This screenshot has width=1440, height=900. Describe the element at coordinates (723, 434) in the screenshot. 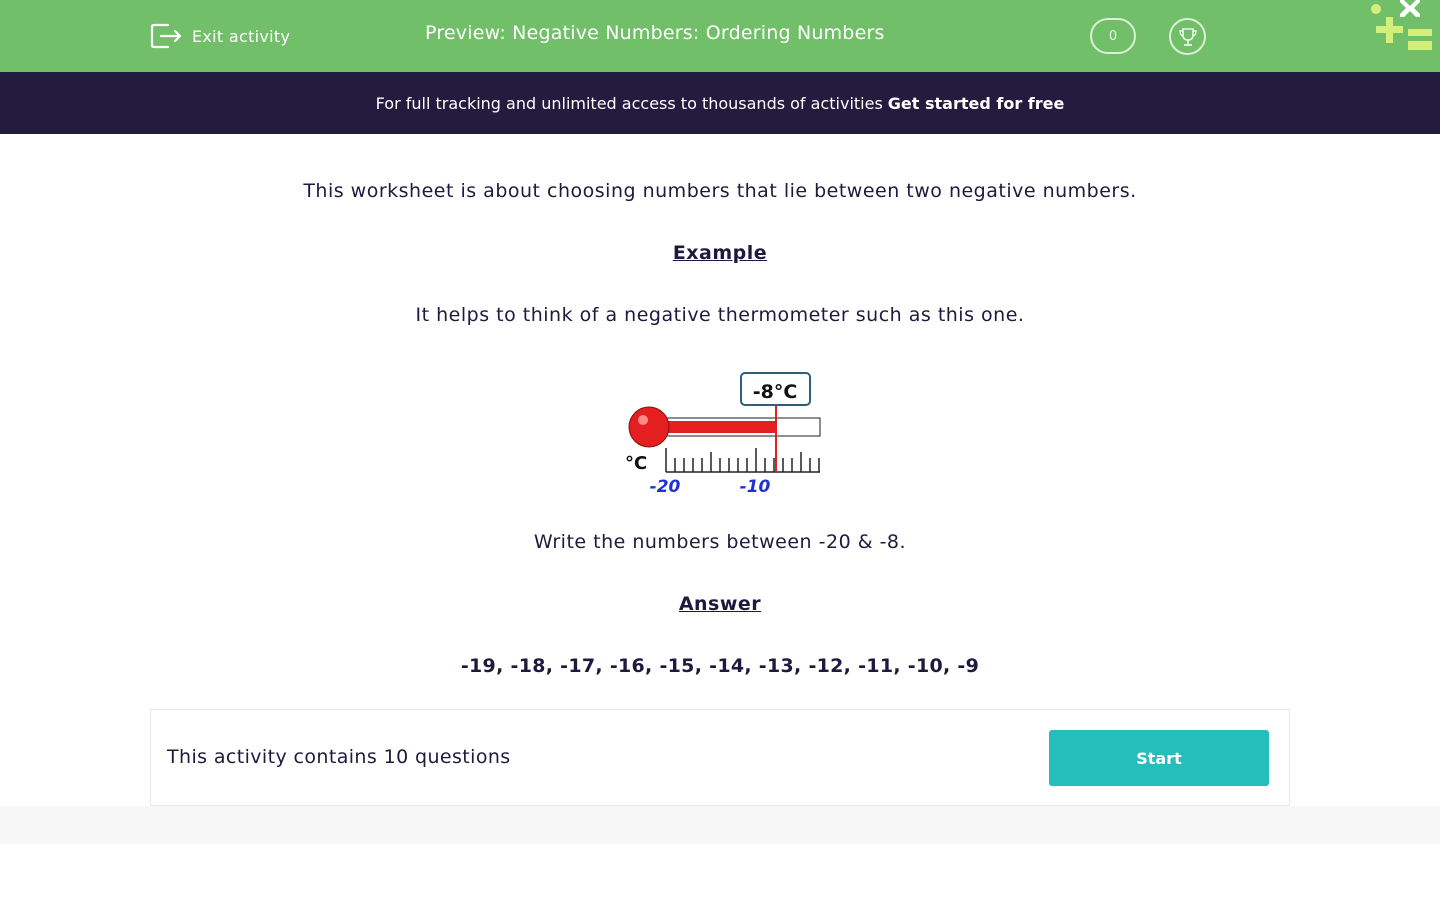

I see `thermometer-image: -8°C °C -20 -10` at that location.